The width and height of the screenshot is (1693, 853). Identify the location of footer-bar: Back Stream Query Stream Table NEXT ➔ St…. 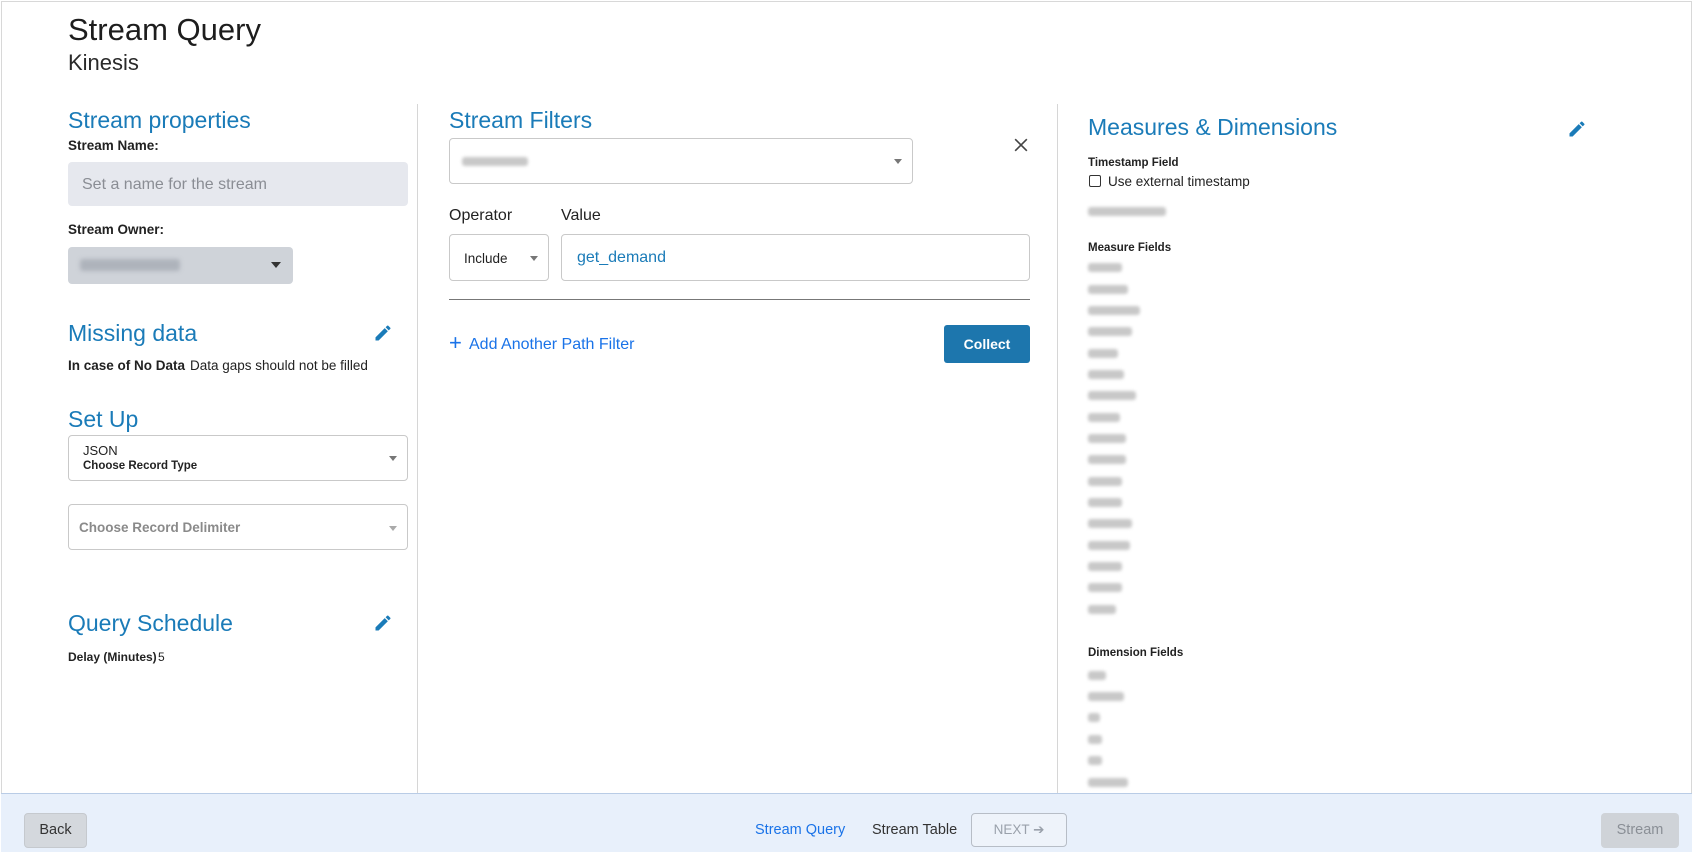
(846, 822).